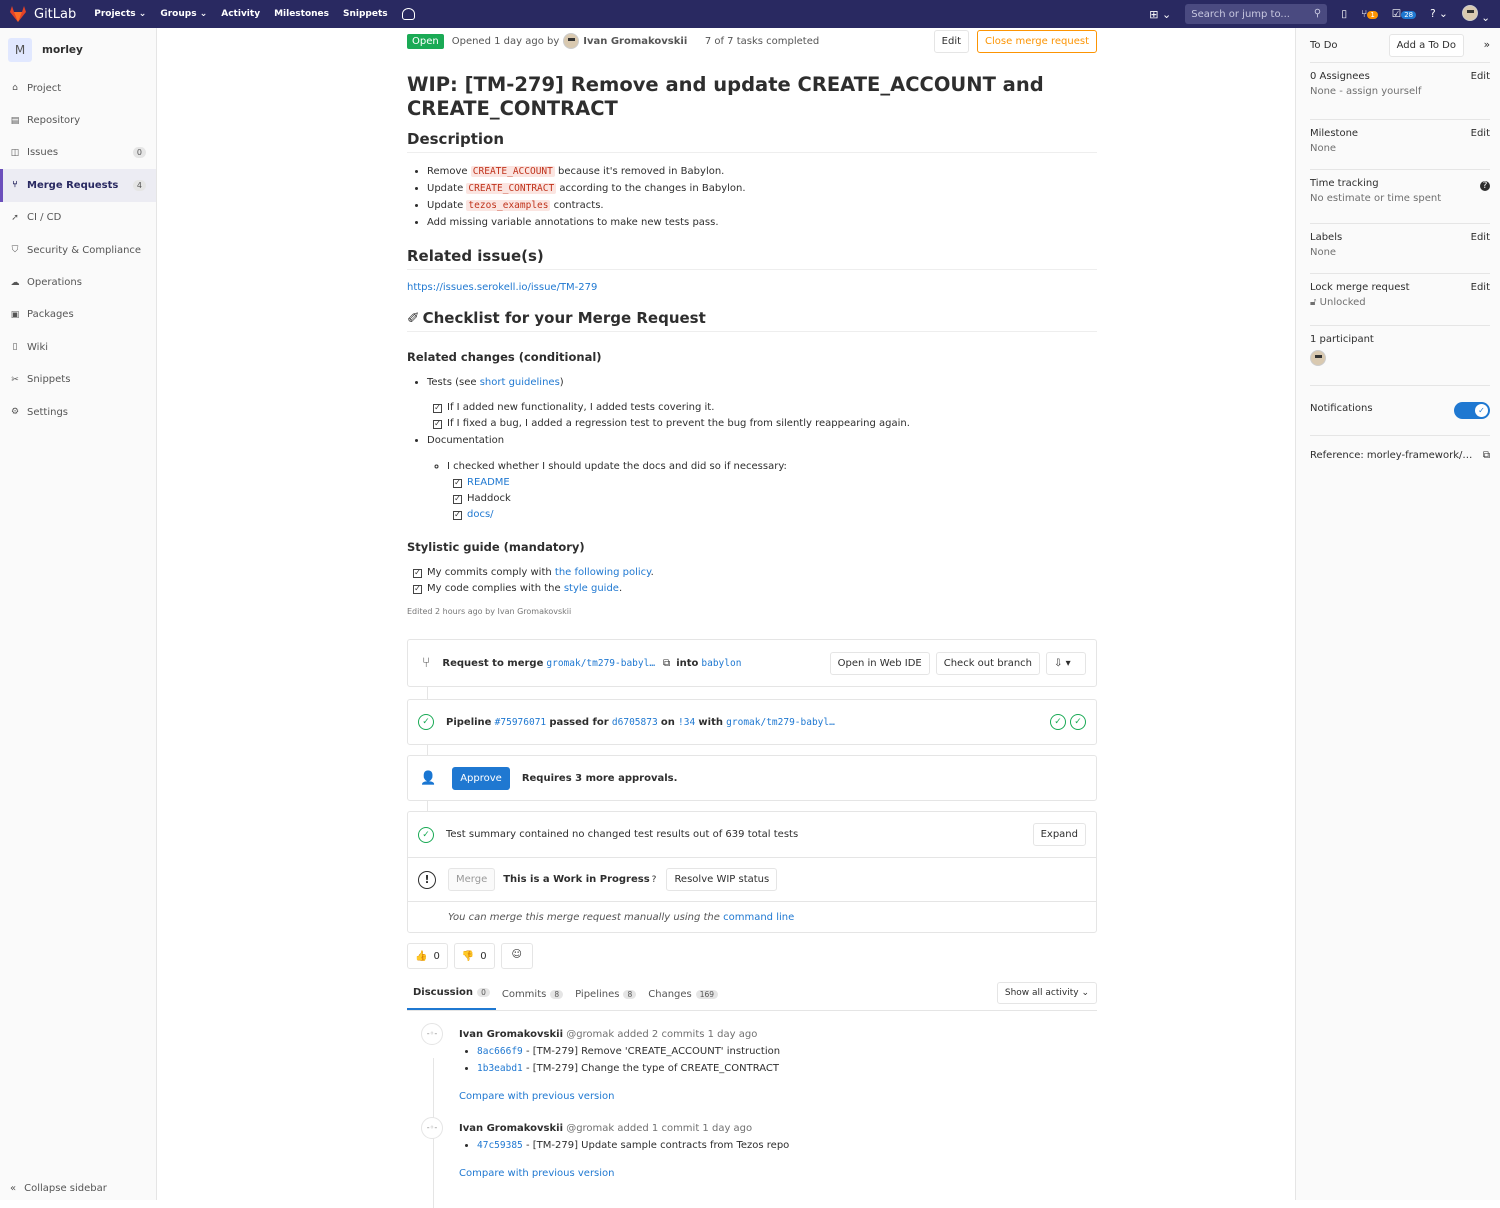  What do you see at coordinates (427, 956) in the screenshot?
I see `thumbs-up-button: 👍 0` at bounding box center [427, 956].